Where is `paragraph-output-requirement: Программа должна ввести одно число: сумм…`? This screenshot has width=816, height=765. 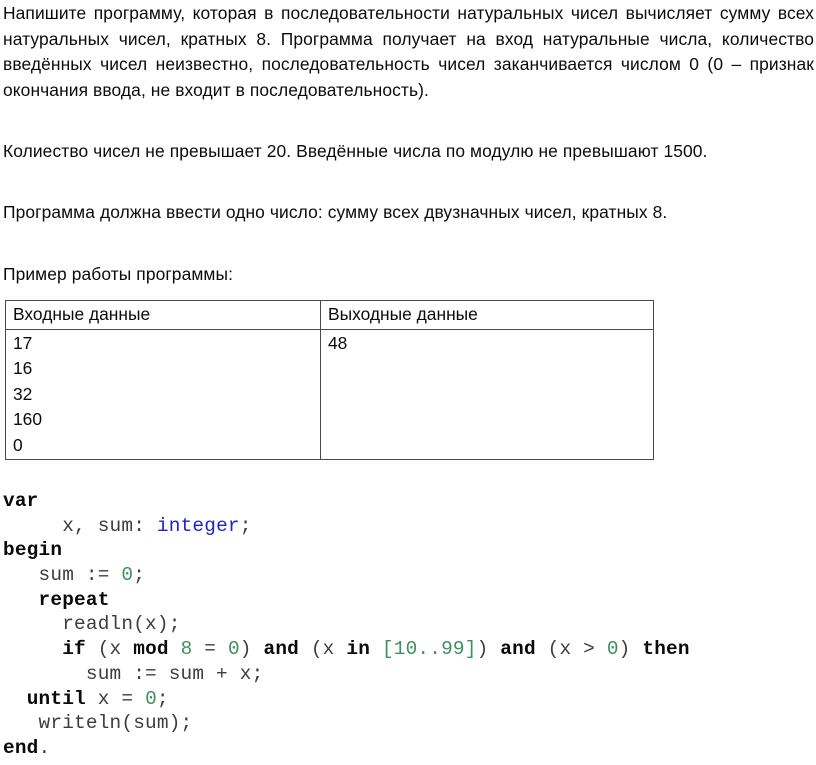 paragraph-output-requirement: Программа должна ввести одно число: сумм… is located at coordinates (335, 212).